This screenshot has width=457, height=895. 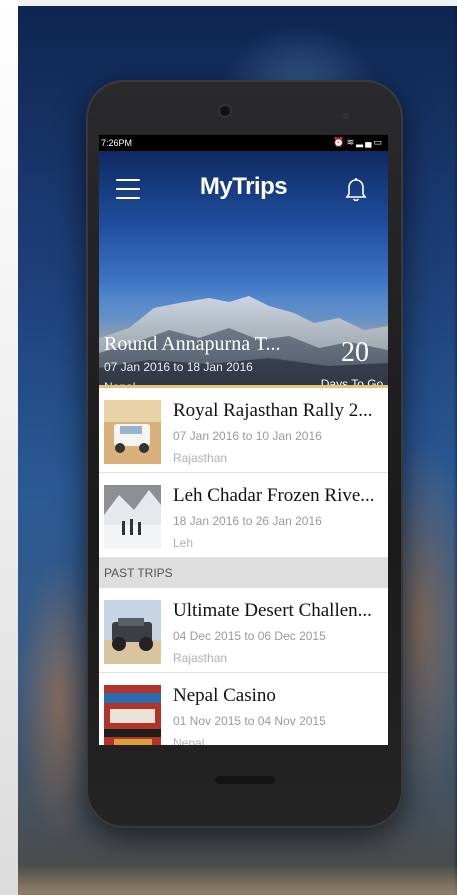 What do you see at coordinates (237, 880) in the screenshot?
I see `background-bottom` at bounding box center [237, 880].